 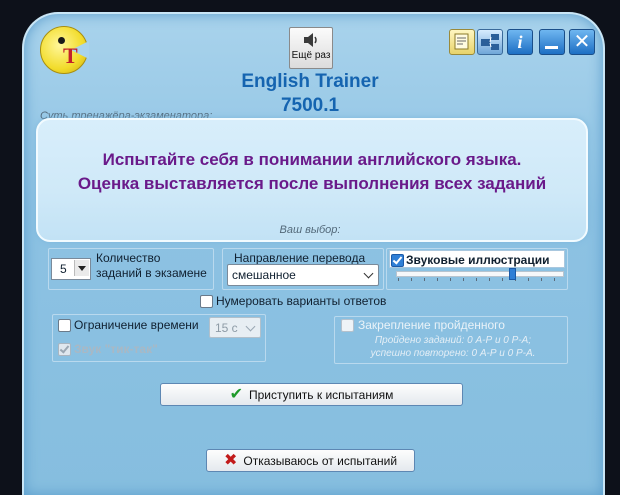 What do you see at coordinates (71, 269) in the screenshot?
I see `task-count-spinner: 5` at bounding box center [71, 269].